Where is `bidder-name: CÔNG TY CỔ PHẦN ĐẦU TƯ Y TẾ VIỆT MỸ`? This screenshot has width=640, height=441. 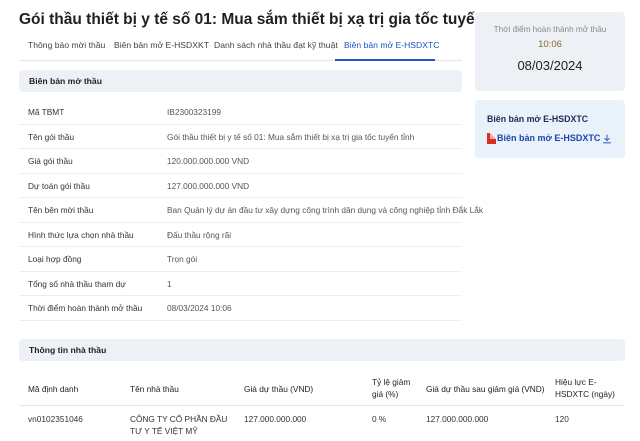 bidder-name: CÔNG TY CỔ PHẦN ĐẦU TƯ Y TẾ VIỆT MỸ is located at coordinates (179, 425).